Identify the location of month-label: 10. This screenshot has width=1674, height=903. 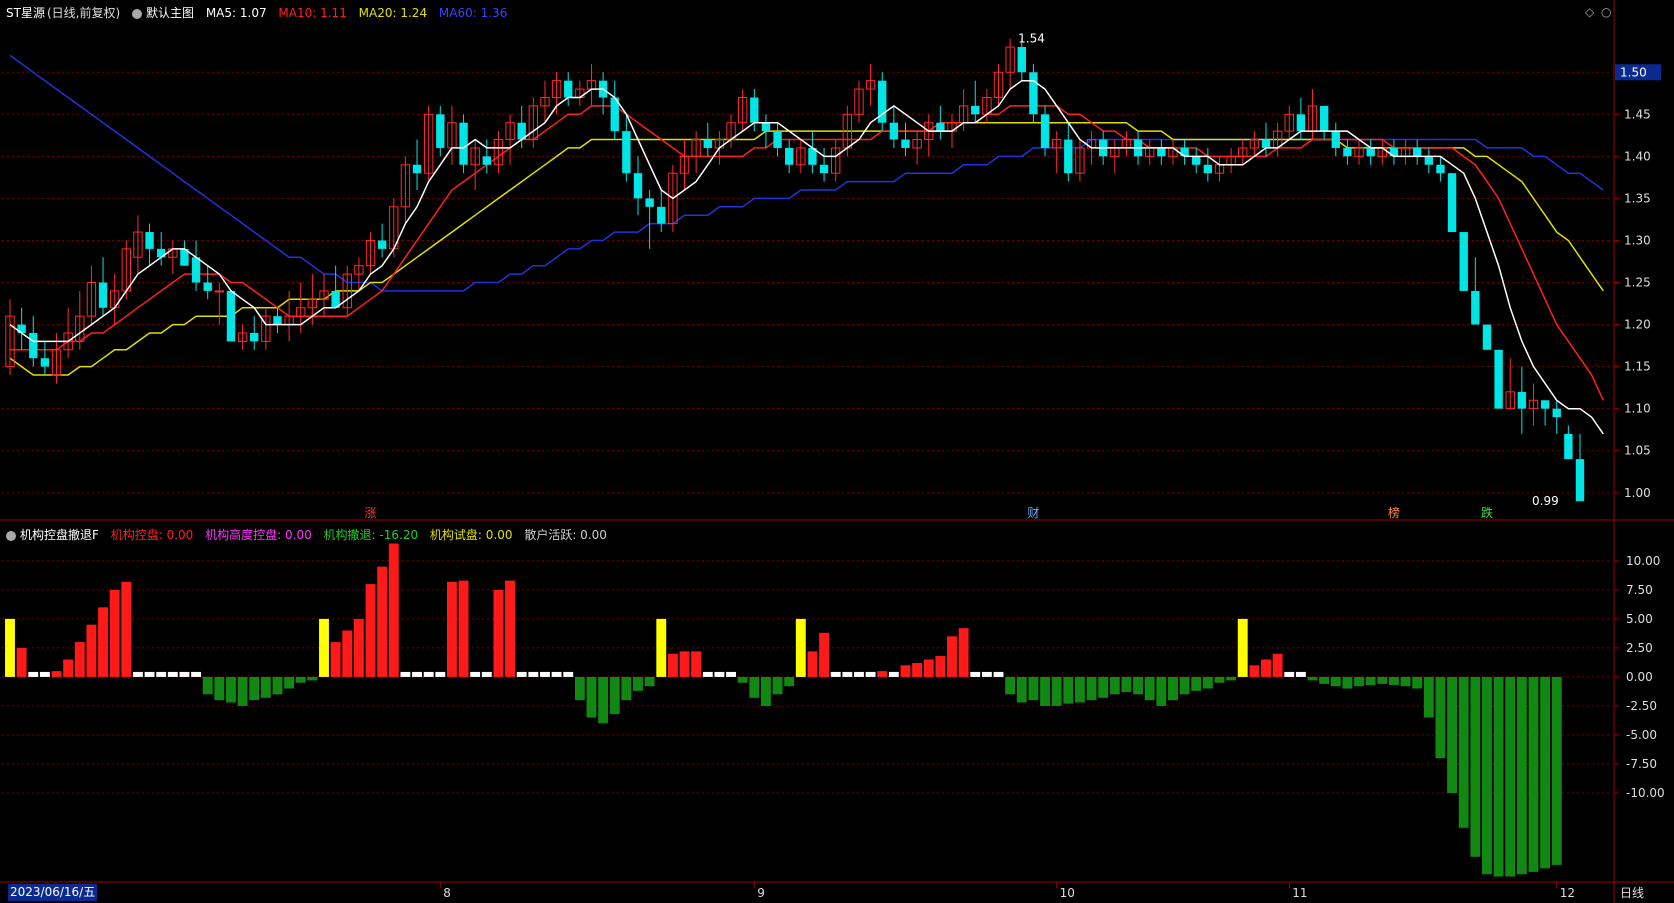
(1067, 893).